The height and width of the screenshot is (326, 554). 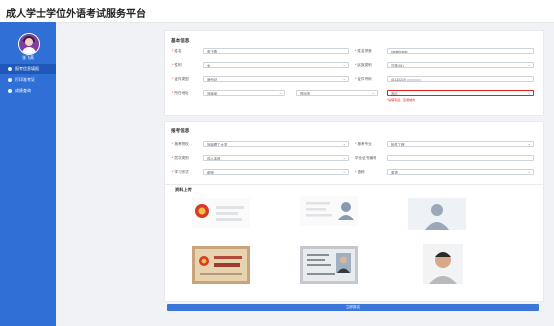 I want to click on school-select: 河南理工大学, so click(x=276, y=144).